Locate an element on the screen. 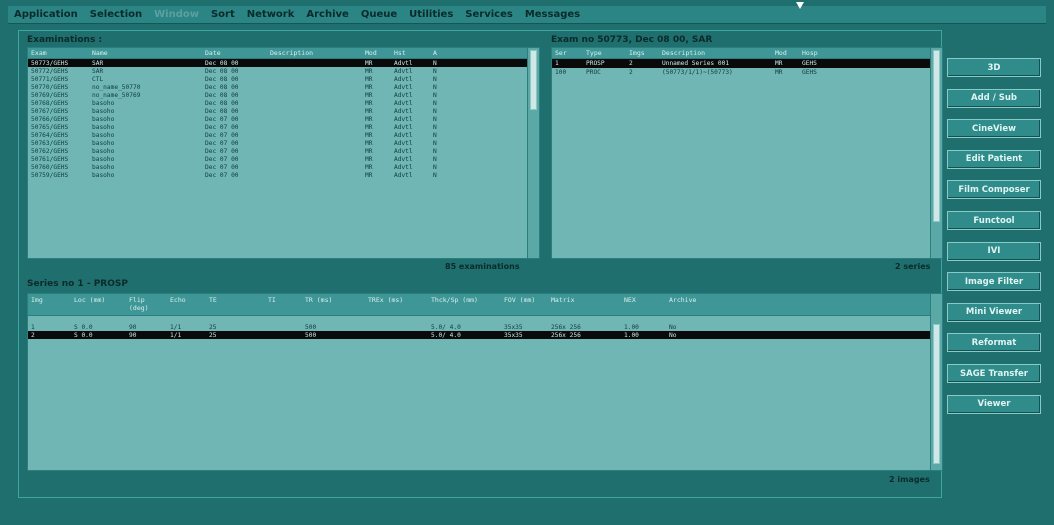 The width and height of the screenshot is (1054, 525). series-row: 100 PROC 2 (50773/1/1)~(50773) MR GEHS is located at coordinates (741, 72).